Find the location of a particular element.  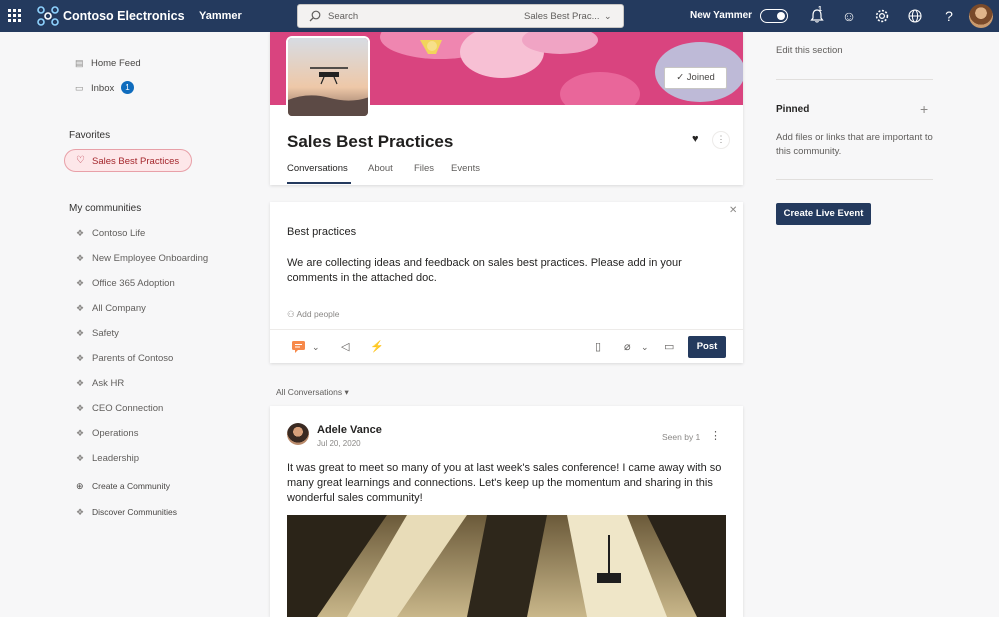

edit-section-link: Edit this section is located at coordinates (809, 50).